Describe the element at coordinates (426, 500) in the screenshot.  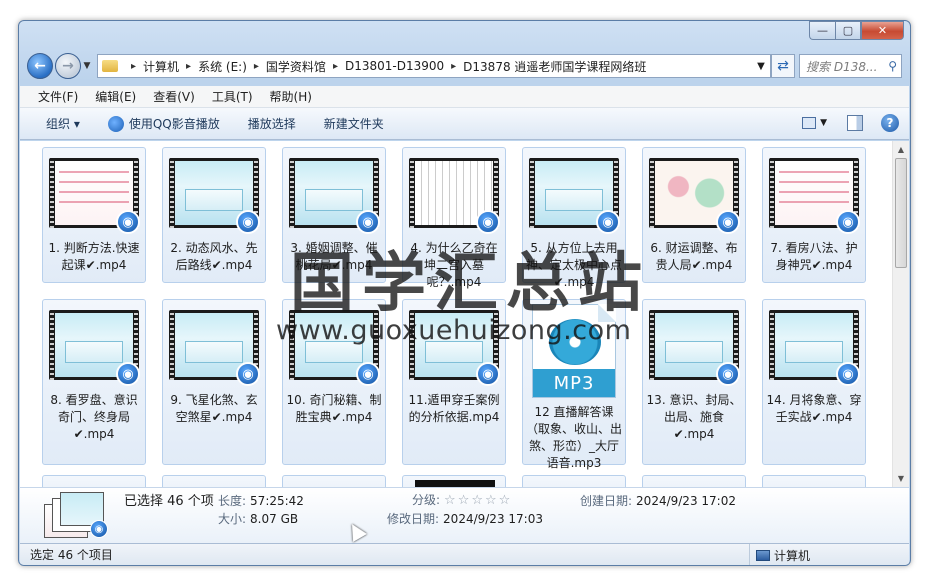
I see `rating-label: 分级:` at that location.